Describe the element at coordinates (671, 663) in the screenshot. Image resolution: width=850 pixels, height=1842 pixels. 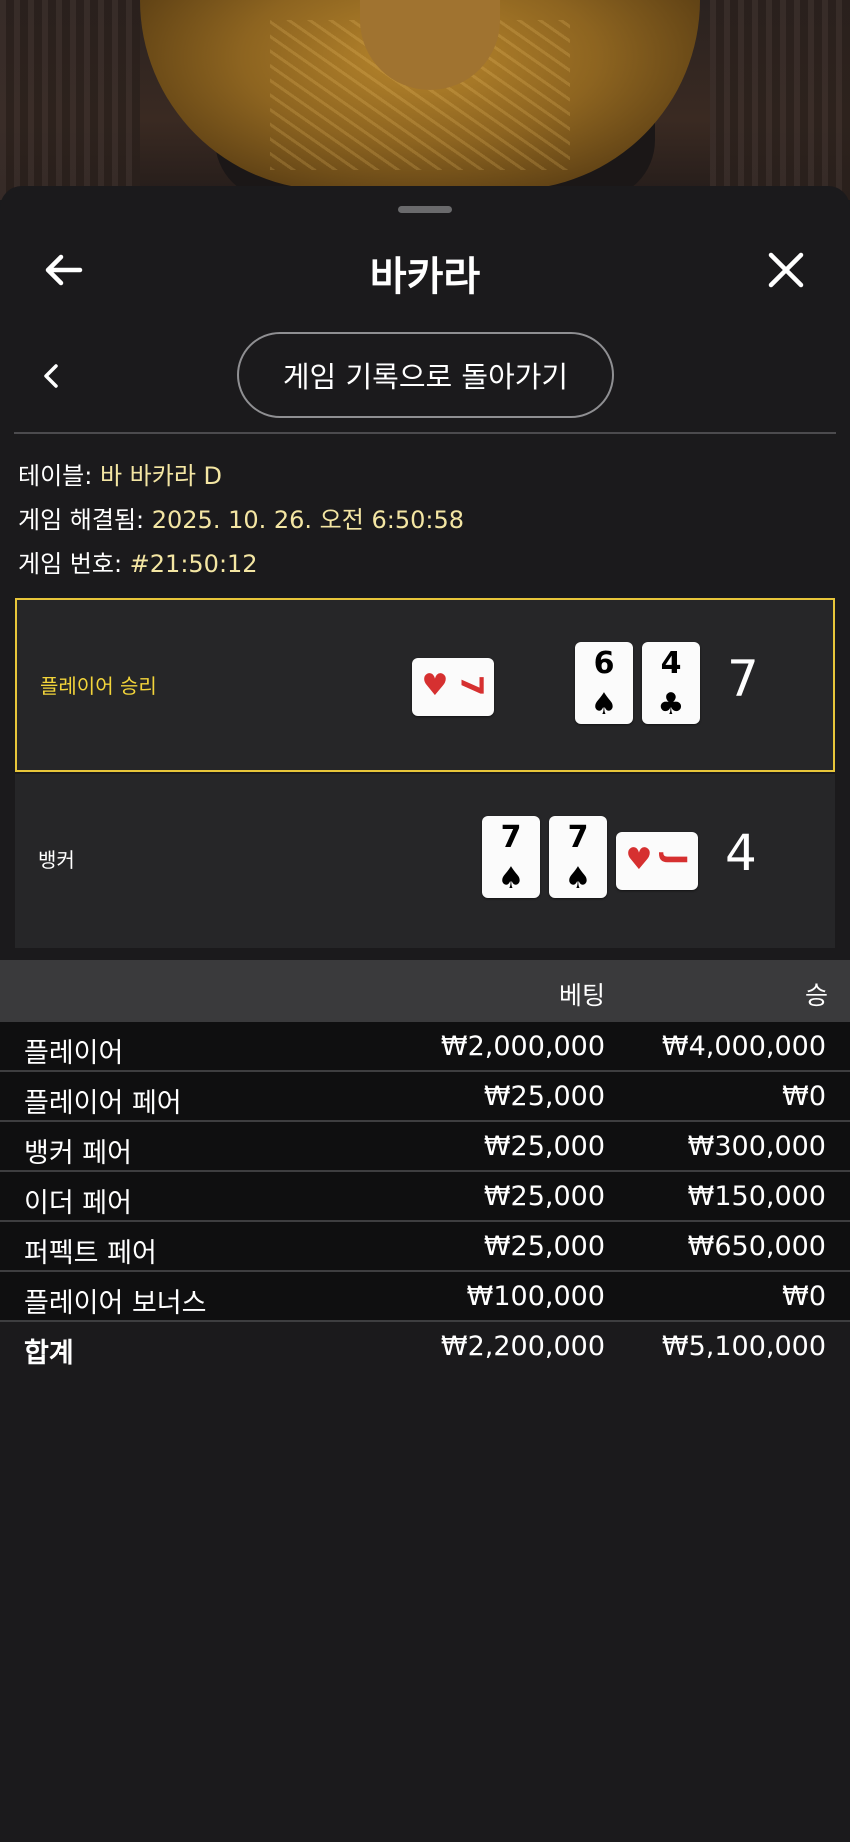
I see `card-rank: 4` at that location.